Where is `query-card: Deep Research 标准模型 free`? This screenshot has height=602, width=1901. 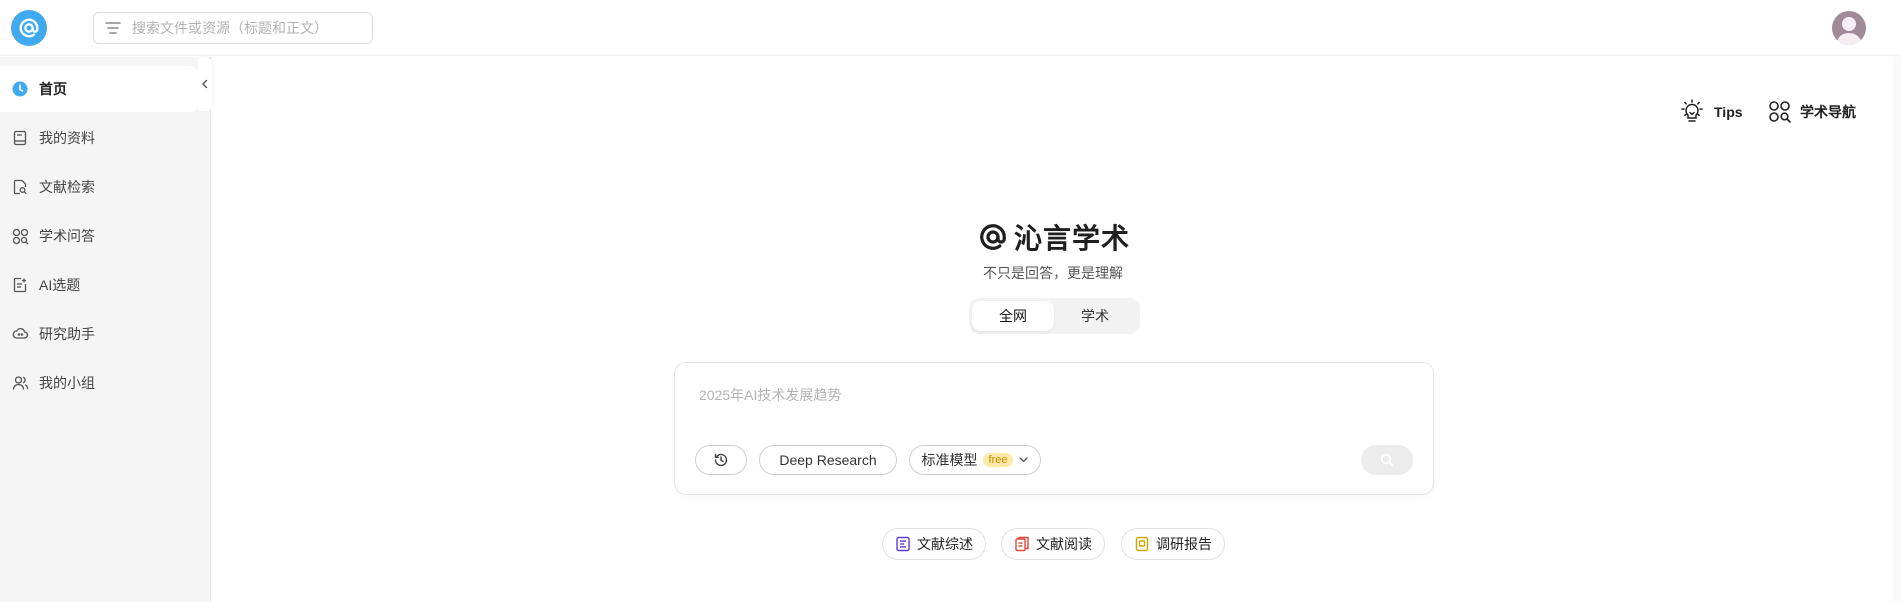
query-card: Deep Research 标准模型 free is located at coordinates (1054, 428).